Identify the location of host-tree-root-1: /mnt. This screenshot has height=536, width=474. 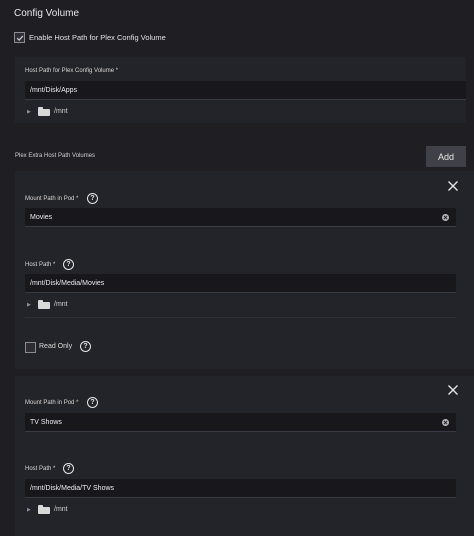
(61, 304).